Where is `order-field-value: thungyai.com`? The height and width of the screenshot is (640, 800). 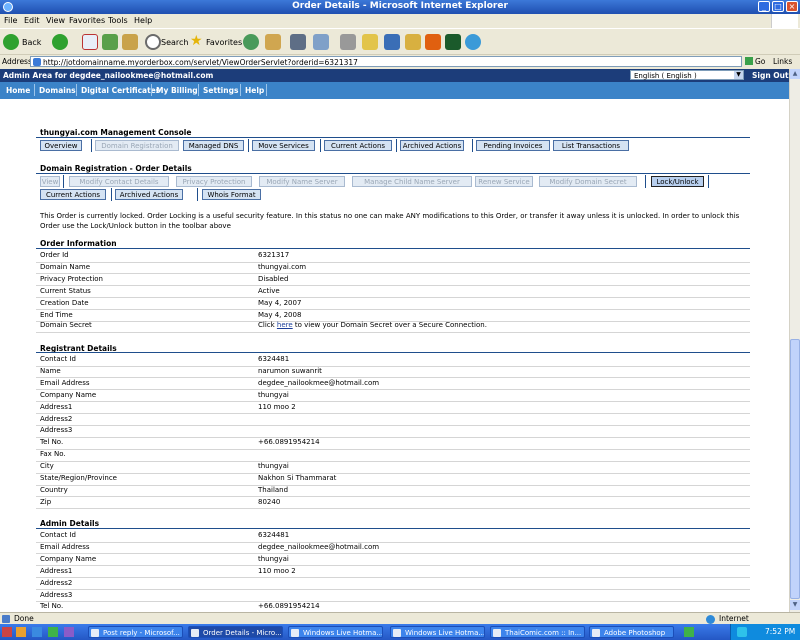
order-field-value: thungyai.com is located at coordinates (282, 266).